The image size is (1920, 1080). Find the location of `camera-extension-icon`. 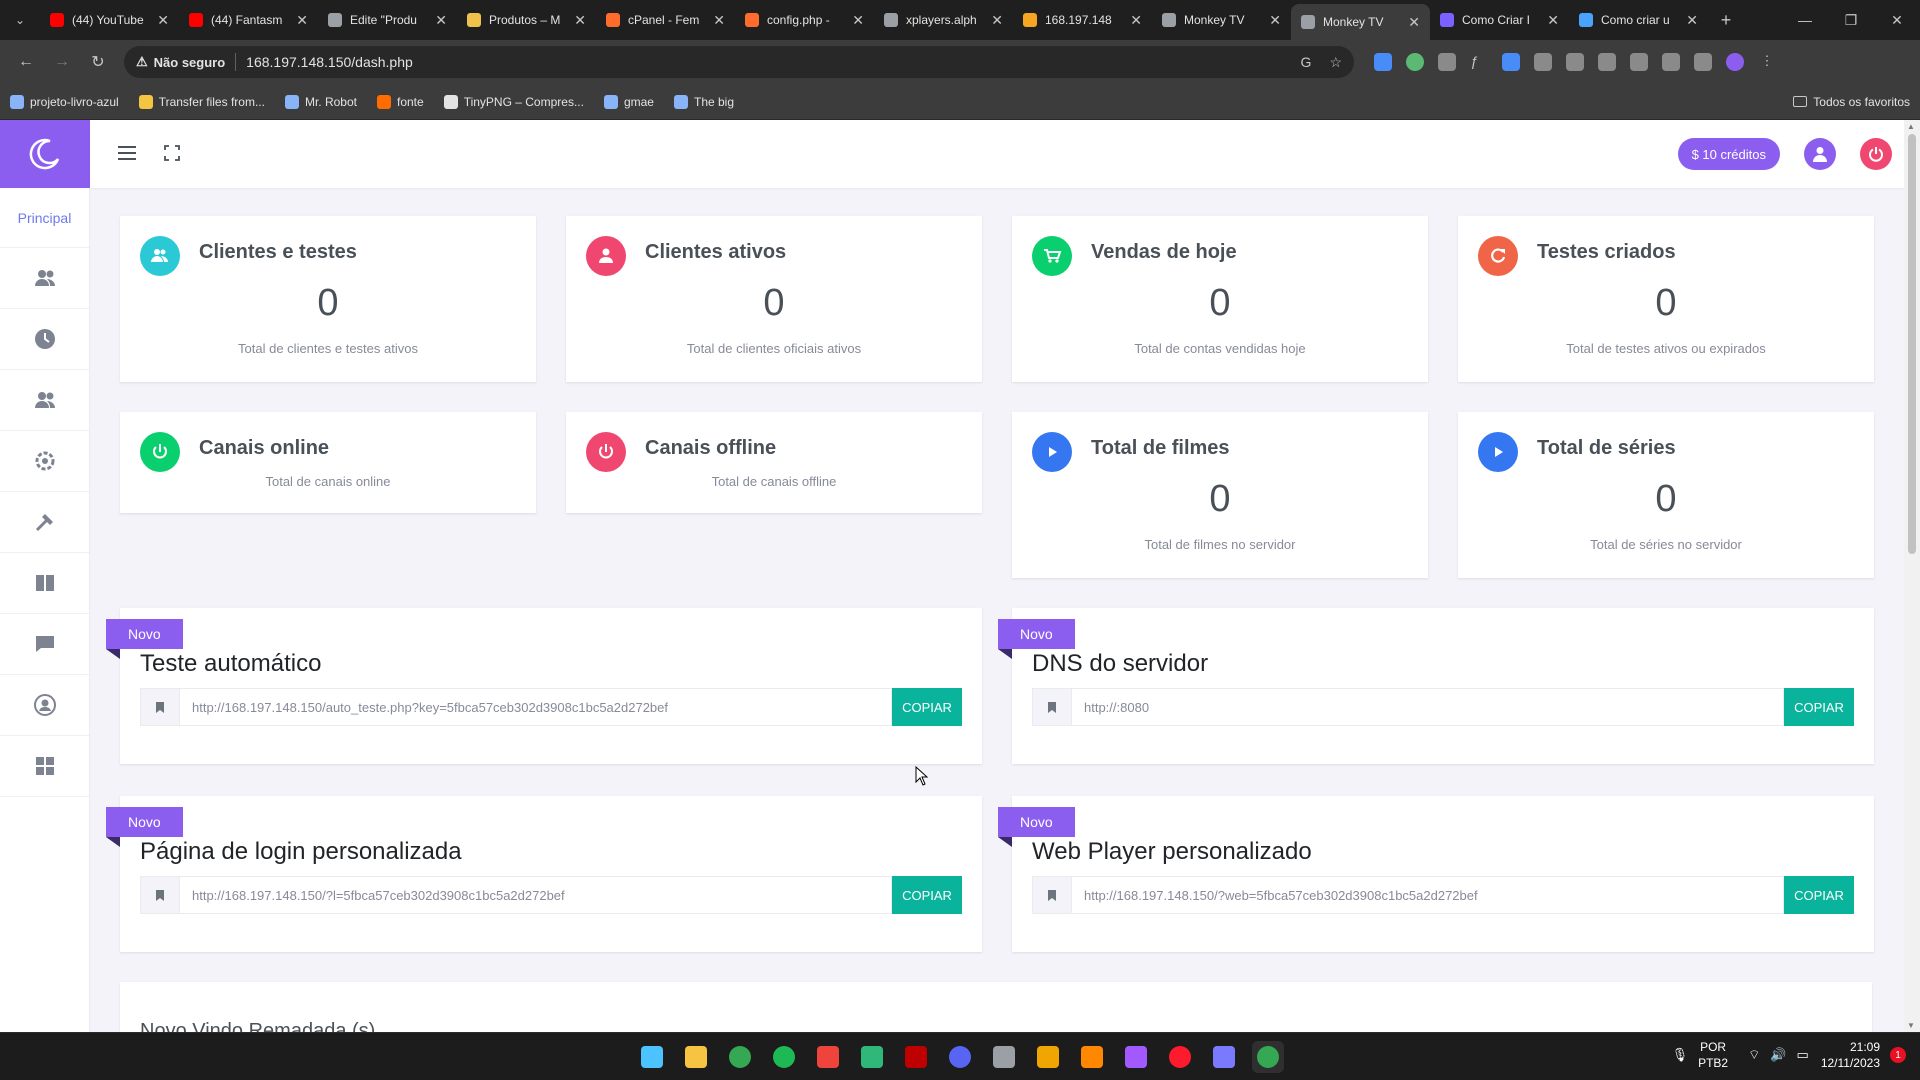

camera-extension-icon is located at coordinates (1447, 62).